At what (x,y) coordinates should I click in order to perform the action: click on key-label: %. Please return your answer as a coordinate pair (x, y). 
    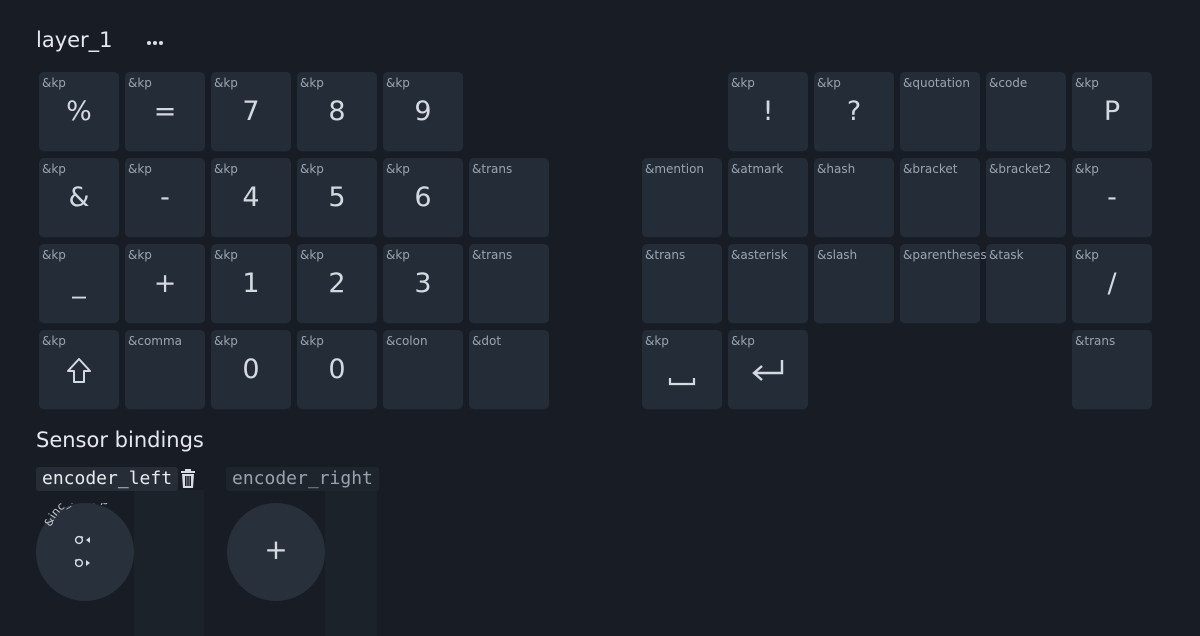
    Looking at the image, I should click on (79, 111).